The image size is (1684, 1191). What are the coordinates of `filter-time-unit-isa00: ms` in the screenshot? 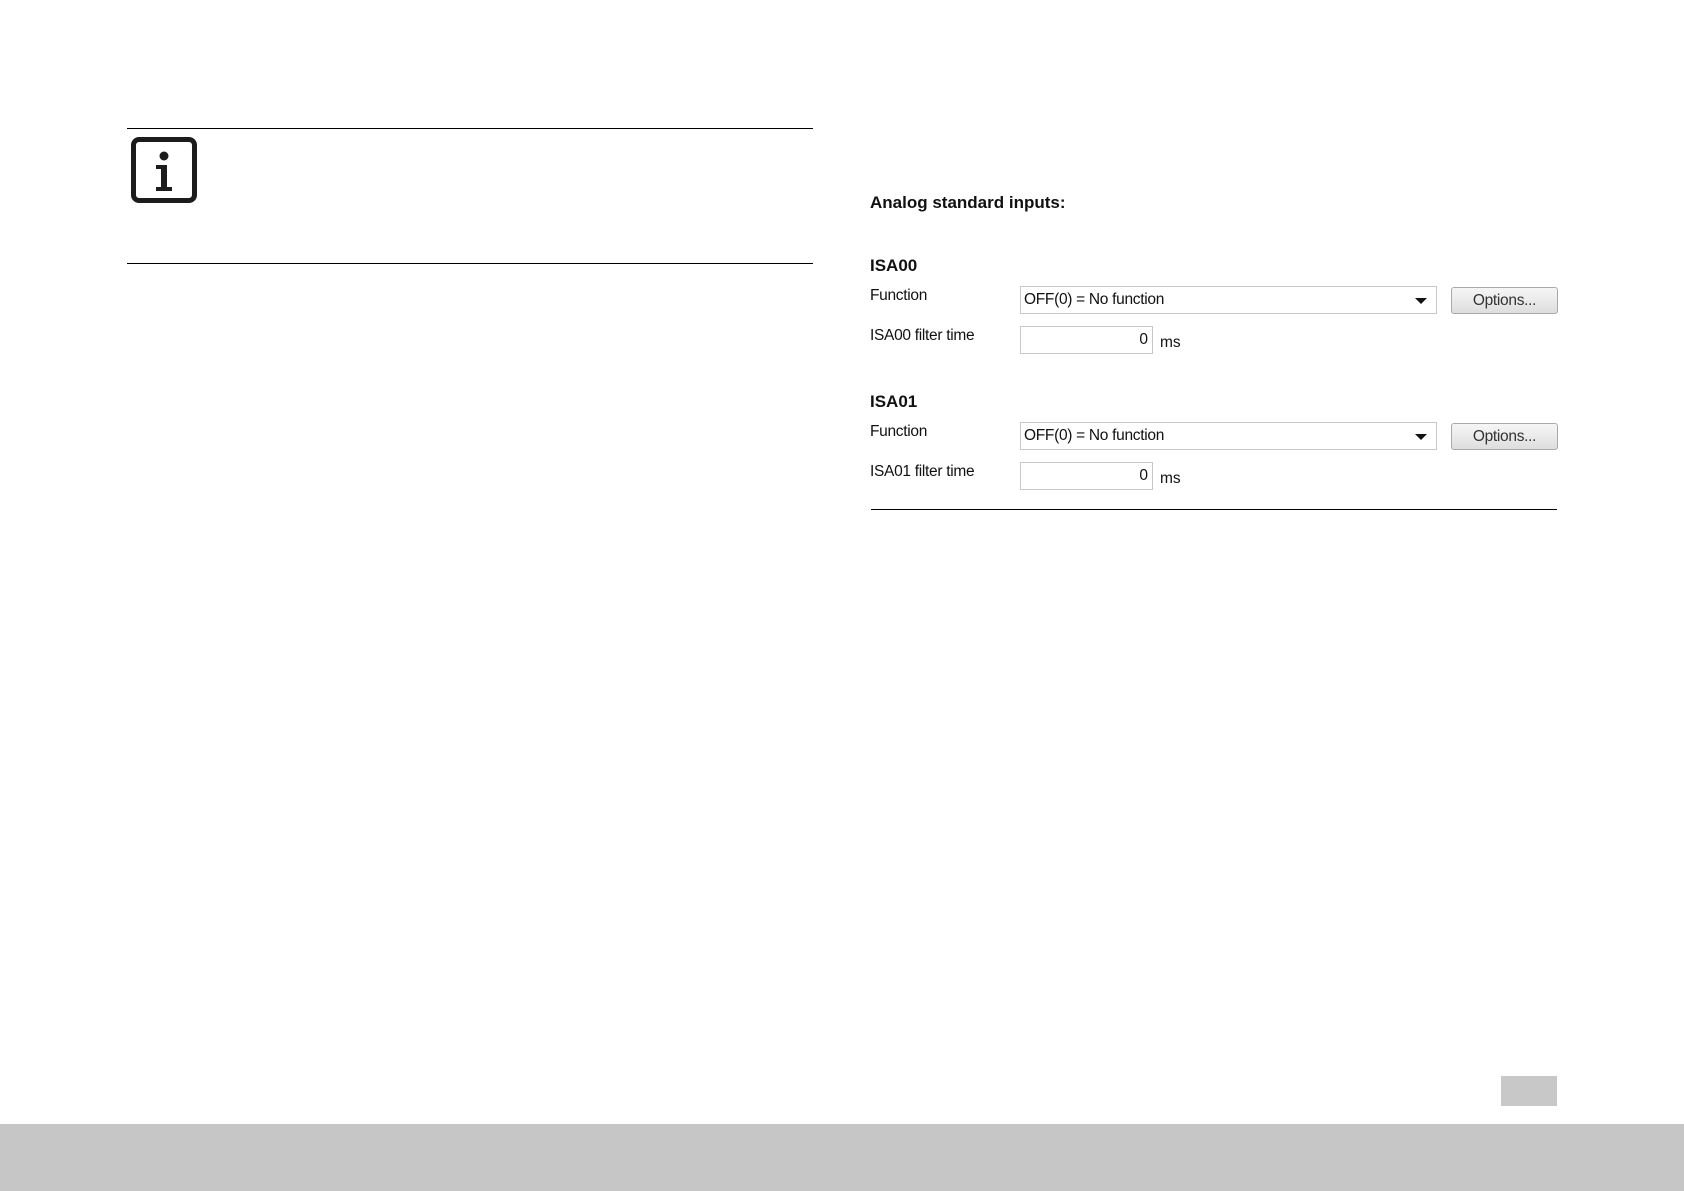 It's located at (1170, 342).